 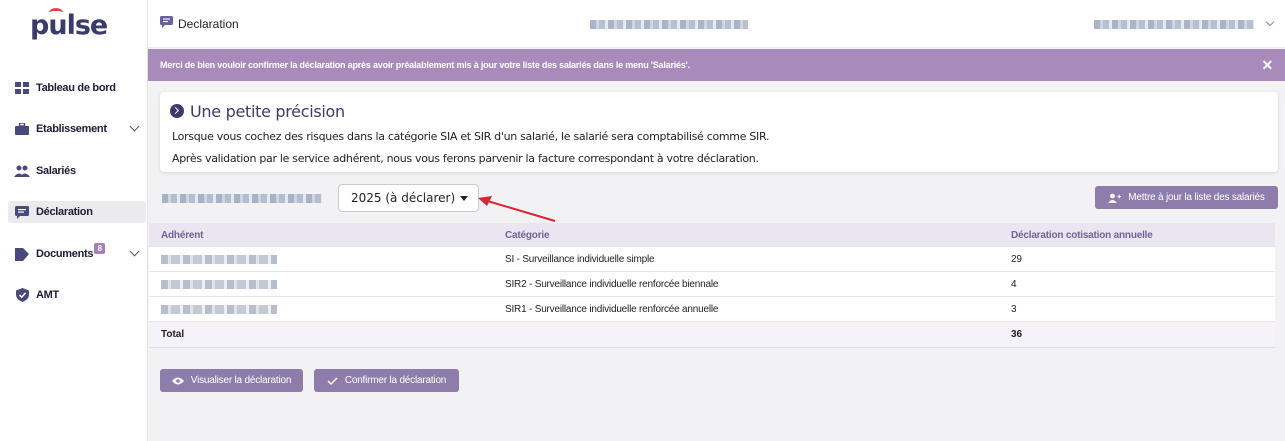 I want to click on users-icon, so click(x=22, y=171).